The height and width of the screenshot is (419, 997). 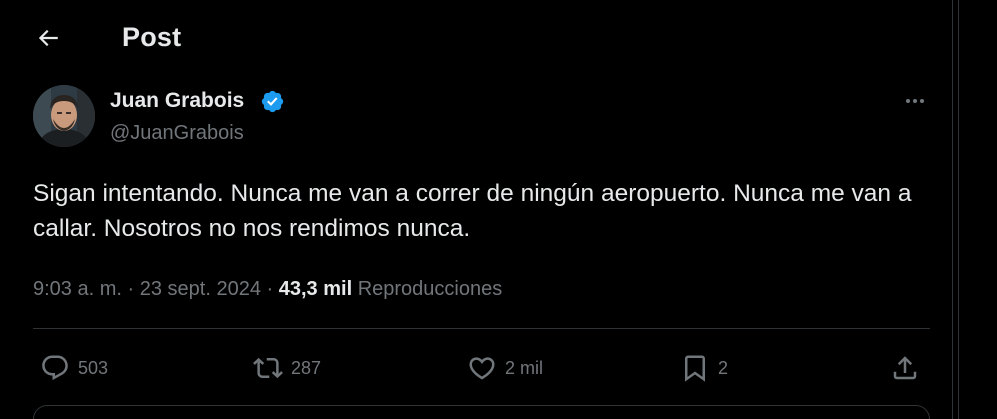 I want to click on views-count: 43,3 mil, so click(x=315, y=289).